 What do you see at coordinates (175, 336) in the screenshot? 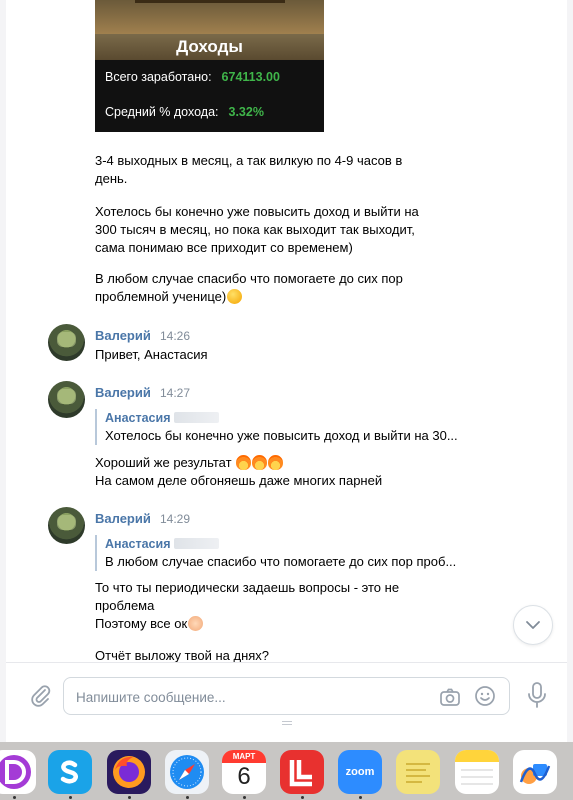
I see `message-time: 14:26` at bounding box center [175, 336].